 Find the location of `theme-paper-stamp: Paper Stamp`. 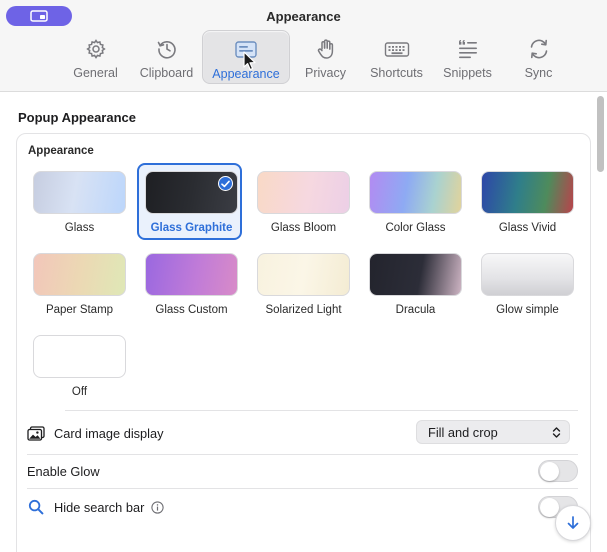

theme-paper-stamp: Paper Stamp is located at coordinates (79, 287).